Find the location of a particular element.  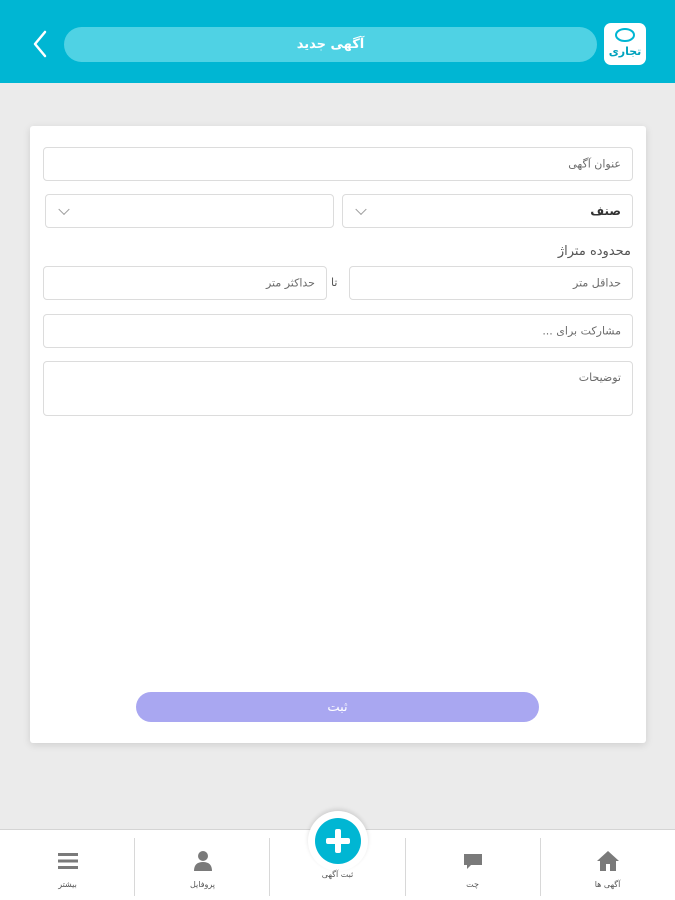

max-area-placeholder: حداکثر متر is located at coordinates (290, 283).